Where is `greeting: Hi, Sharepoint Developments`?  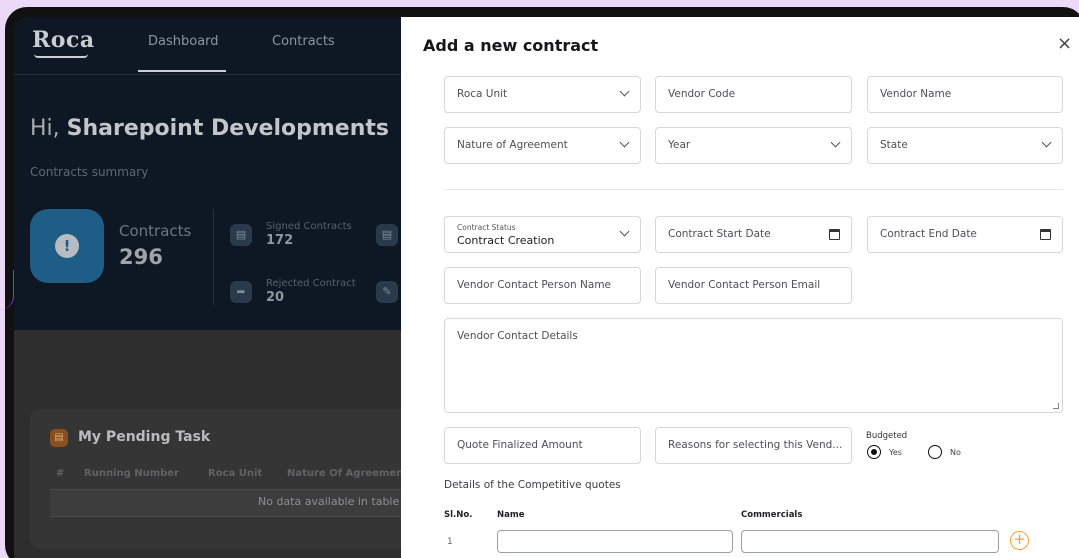 greeting: Hi, Sharepoint Developments is located at coordinates (209, 128).